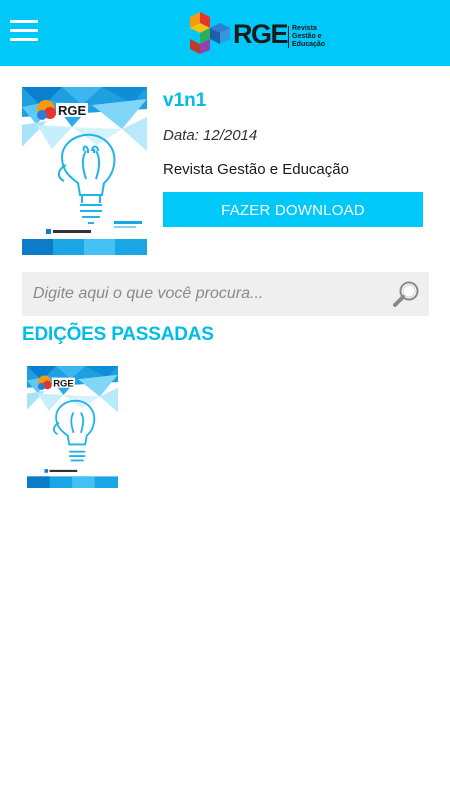  I want to click on top-bar: RGE Revista Gestão e Educação, so click(225, 33).